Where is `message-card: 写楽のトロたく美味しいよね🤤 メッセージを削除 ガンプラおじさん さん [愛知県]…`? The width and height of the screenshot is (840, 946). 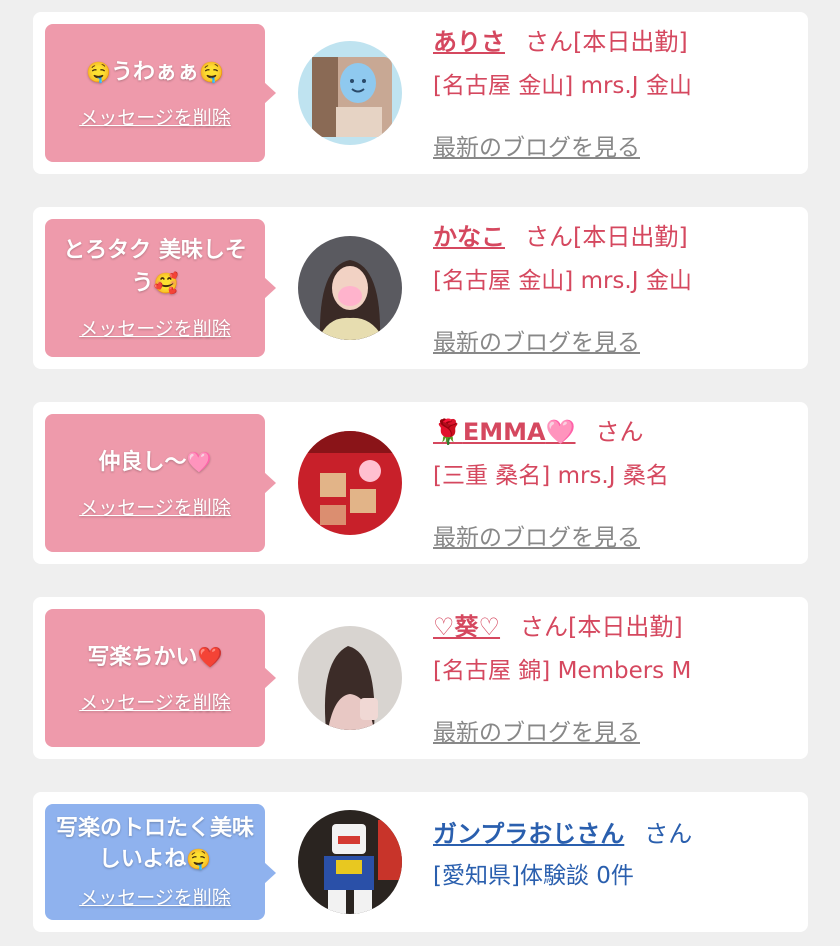 message-card: 写楽のトロたく美味しいよね🤤 メッセージを削除 ガンプラおじさん さん [愛知県]… is located at coordinates (420, 862).